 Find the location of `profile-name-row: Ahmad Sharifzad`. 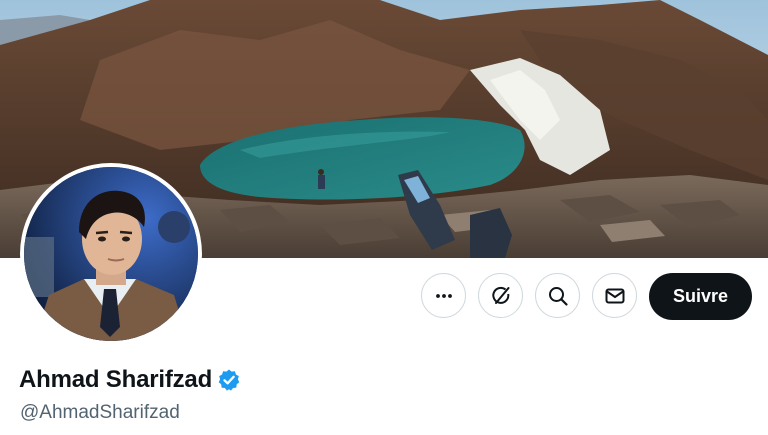

profile-name-row: Ahmad Sharifzad is located at coordinates (130, 380).